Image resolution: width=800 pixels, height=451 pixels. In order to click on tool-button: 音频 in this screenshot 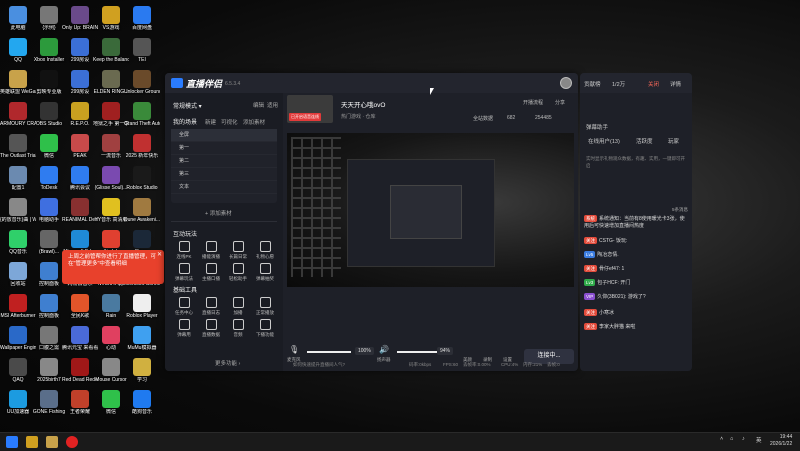, I will do `click(238, 328)`.